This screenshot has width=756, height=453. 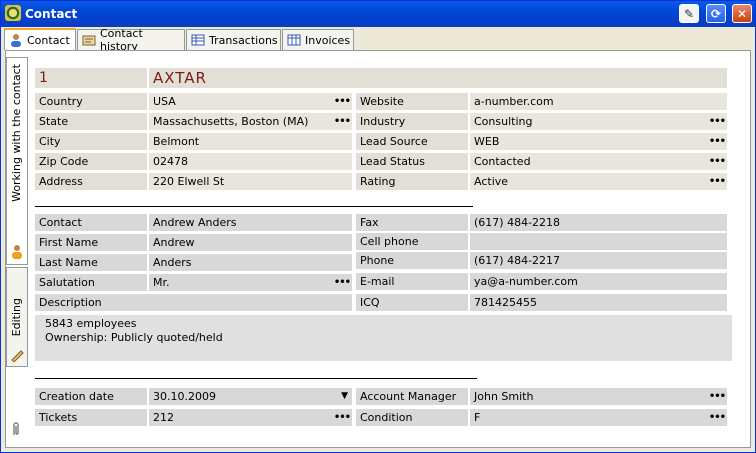 I want to click on dropdown-arrow-icon: ▼, so click(x=344, y=396).